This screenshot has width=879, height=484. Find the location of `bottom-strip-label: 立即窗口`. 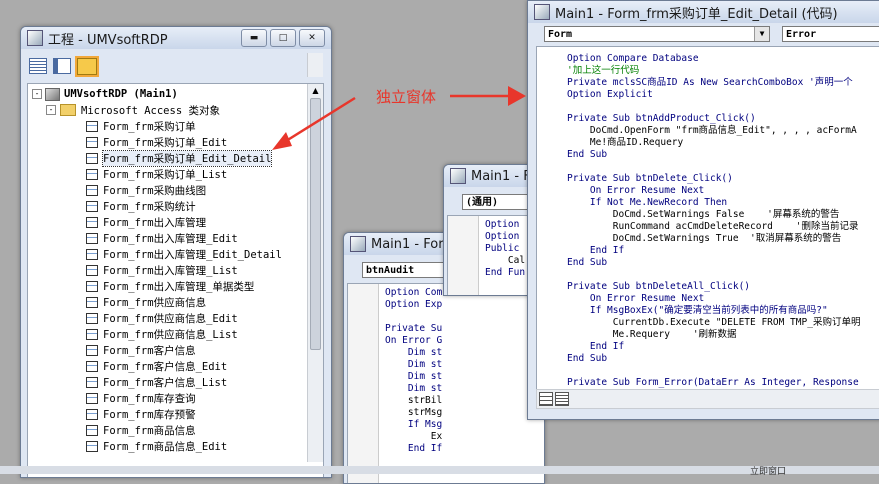

bottom-strip-label: 立即窗口 is located at coordinates (768, 472).